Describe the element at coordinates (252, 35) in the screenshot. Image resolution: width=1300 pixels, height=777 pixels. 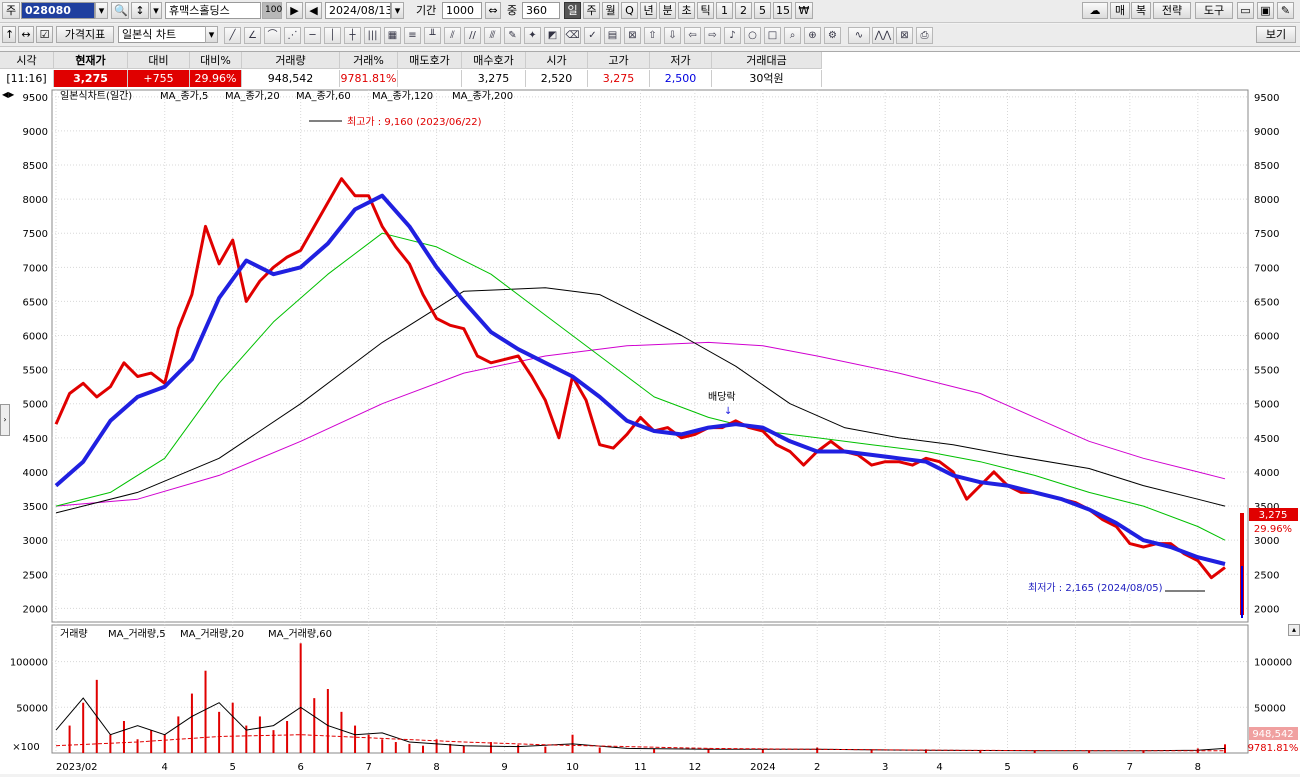
I see `angle-line-icon: ∠` at that location.